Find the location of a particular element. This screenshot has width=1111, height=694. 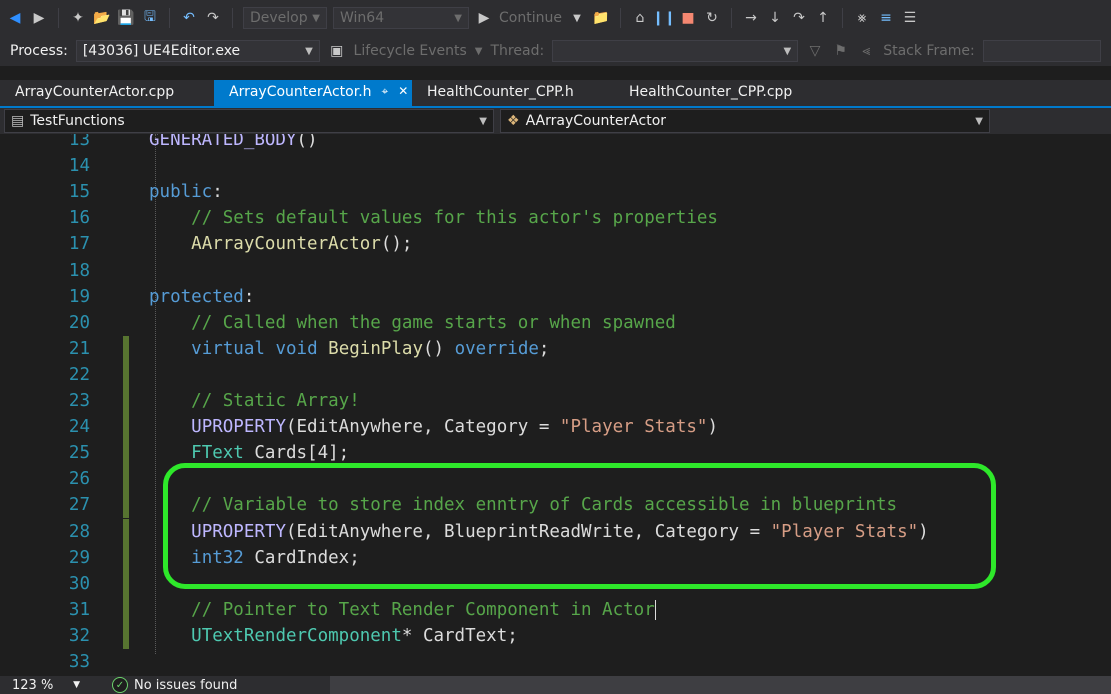

stack-icon: ⪡ is located at coordinates (867, 51).